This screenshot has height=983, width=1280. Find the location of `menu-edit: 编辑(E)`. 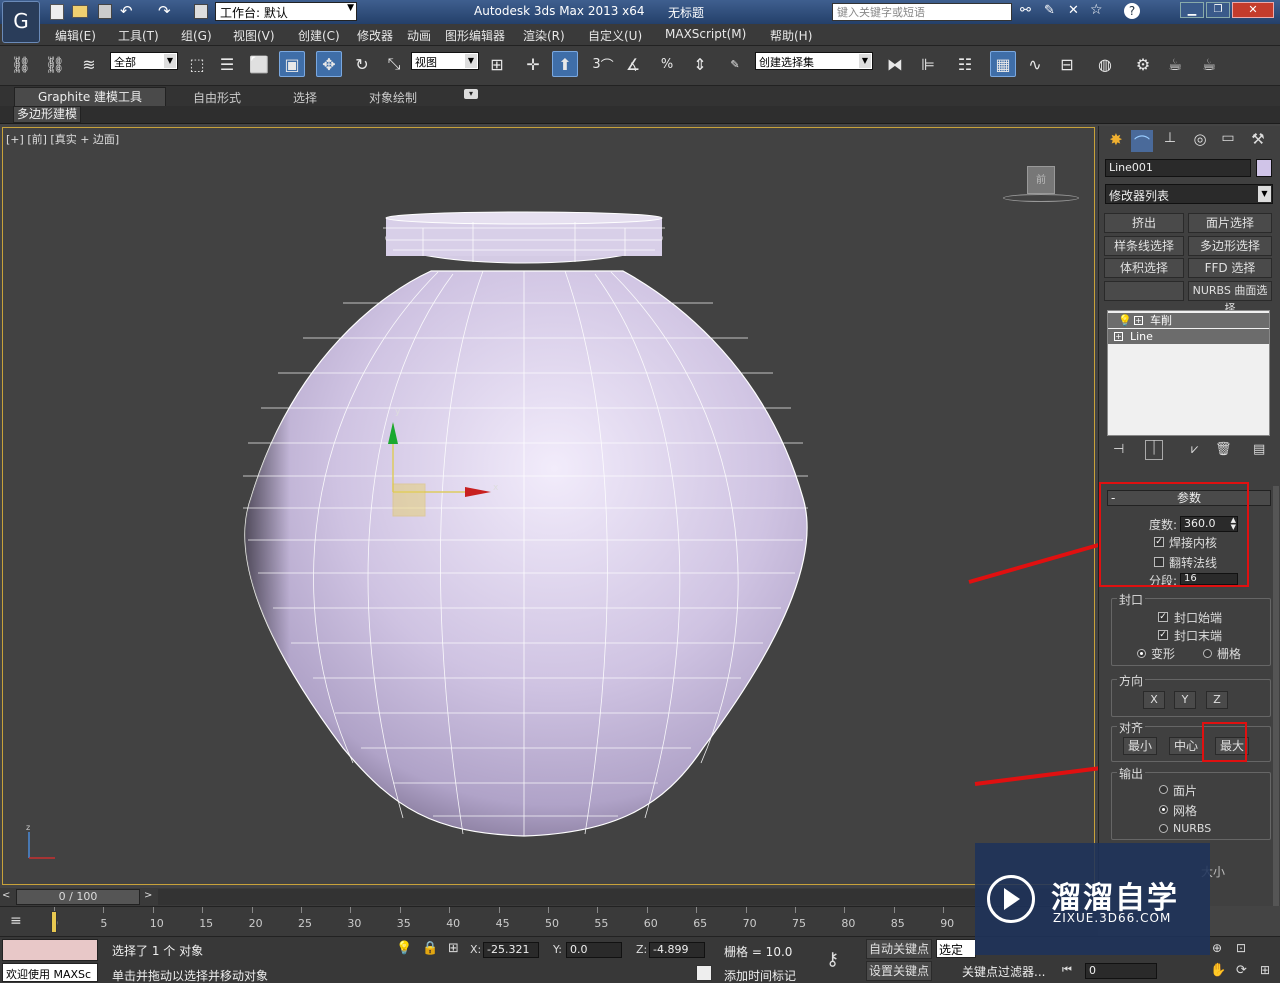

menu-edit: 编辑(E) is located at coordinates (75, 35).